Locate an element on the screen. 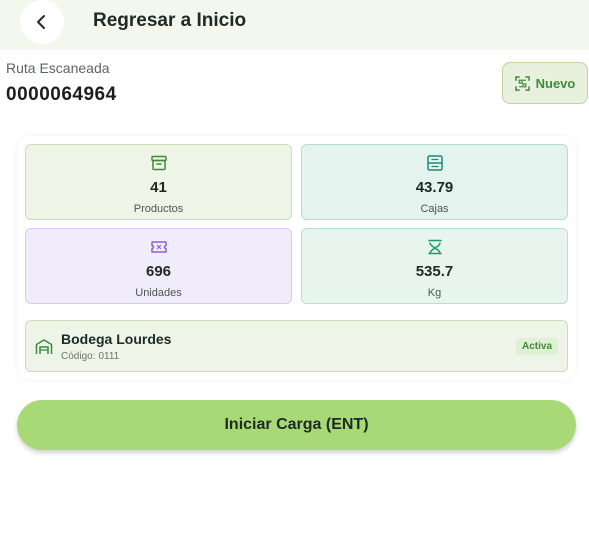 This screenshot has width=589, height=533. stat-card-boxes: 43.79 Cajas is located at coordinates (434, 182).